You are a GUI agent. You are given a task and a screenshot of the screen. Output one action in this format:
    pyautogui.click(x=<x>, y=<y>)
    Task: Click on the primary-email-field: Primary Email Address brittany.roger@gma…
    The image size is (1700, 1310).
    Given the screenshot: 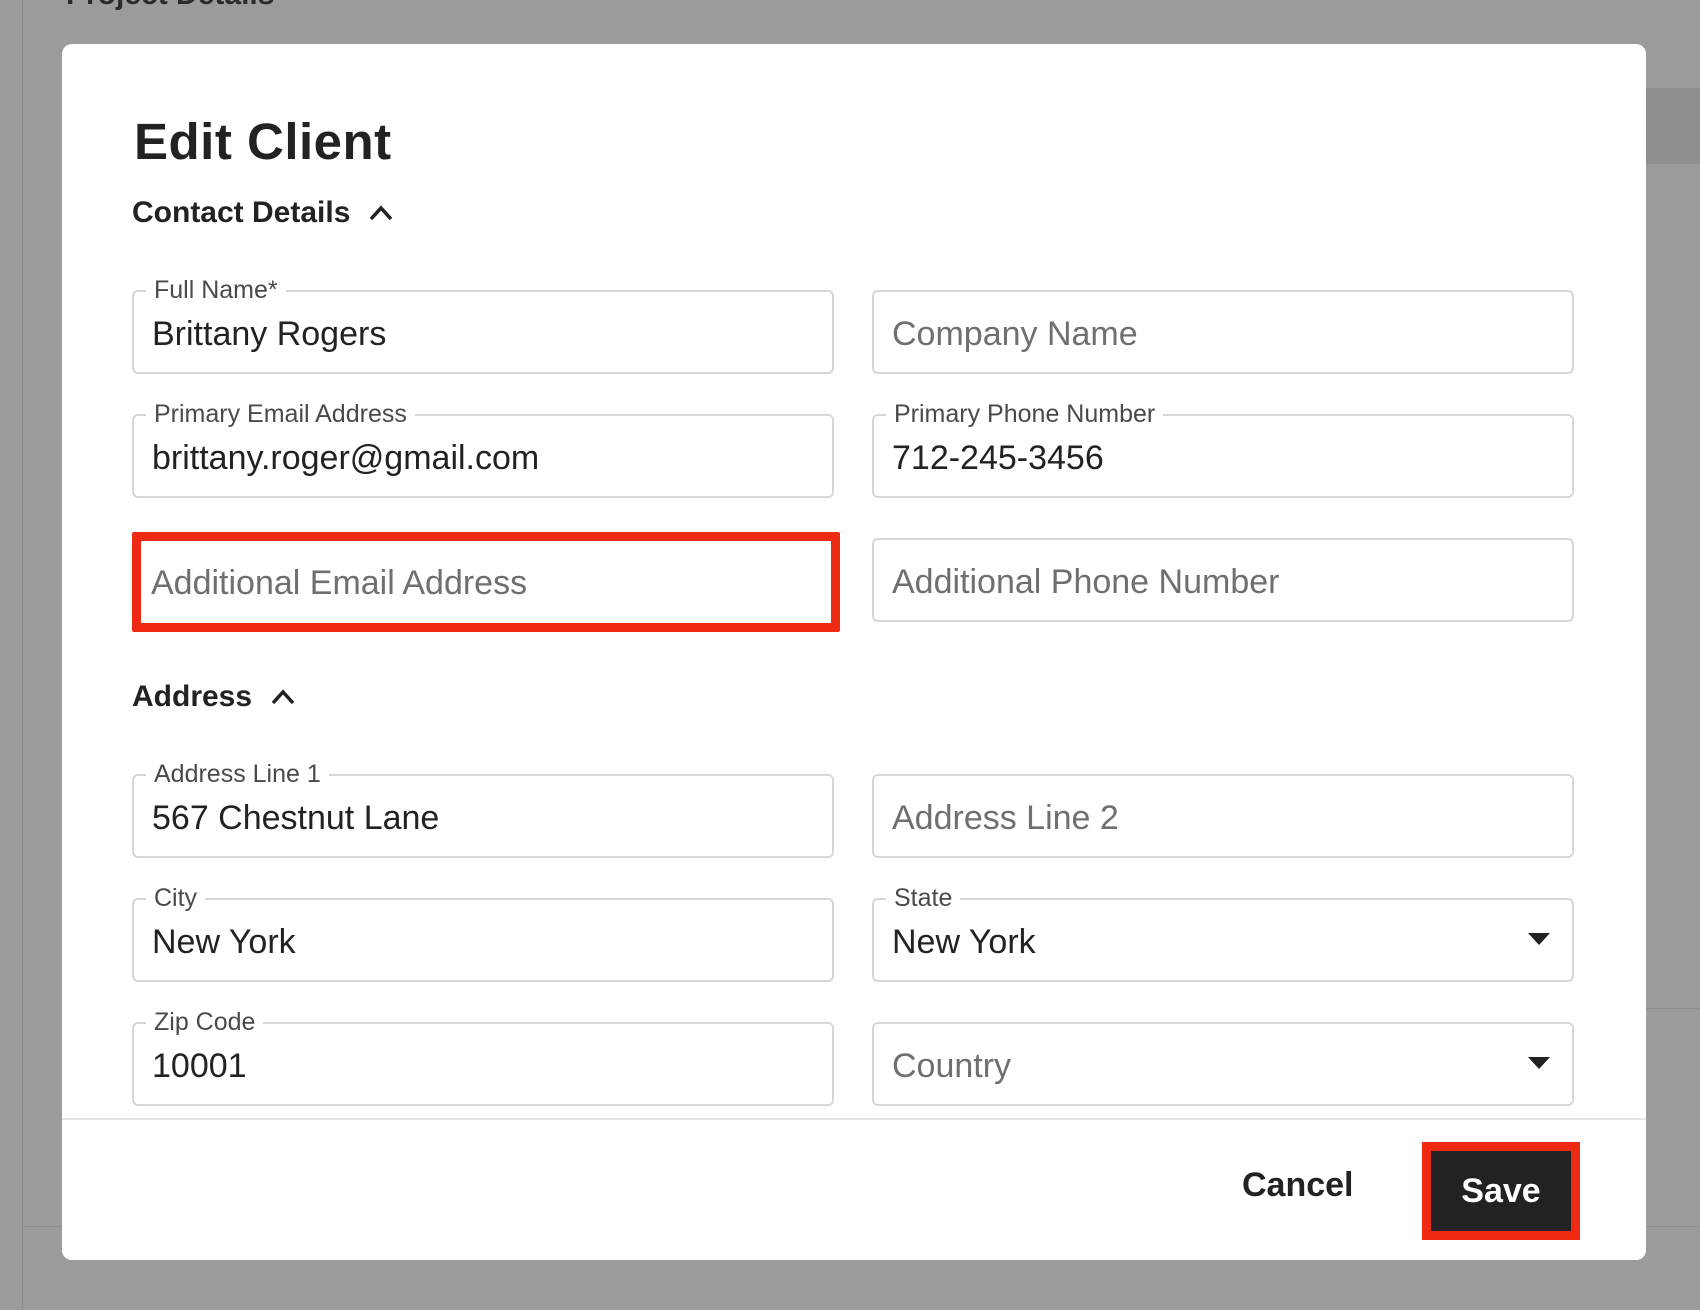 What is the action you would take?
    pyautogui.click(x=483, y=449)
    